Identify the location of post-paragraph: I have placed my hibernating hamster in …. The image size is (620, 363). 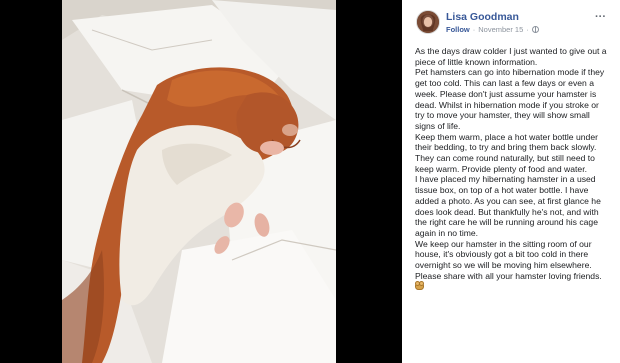
(508, 206).